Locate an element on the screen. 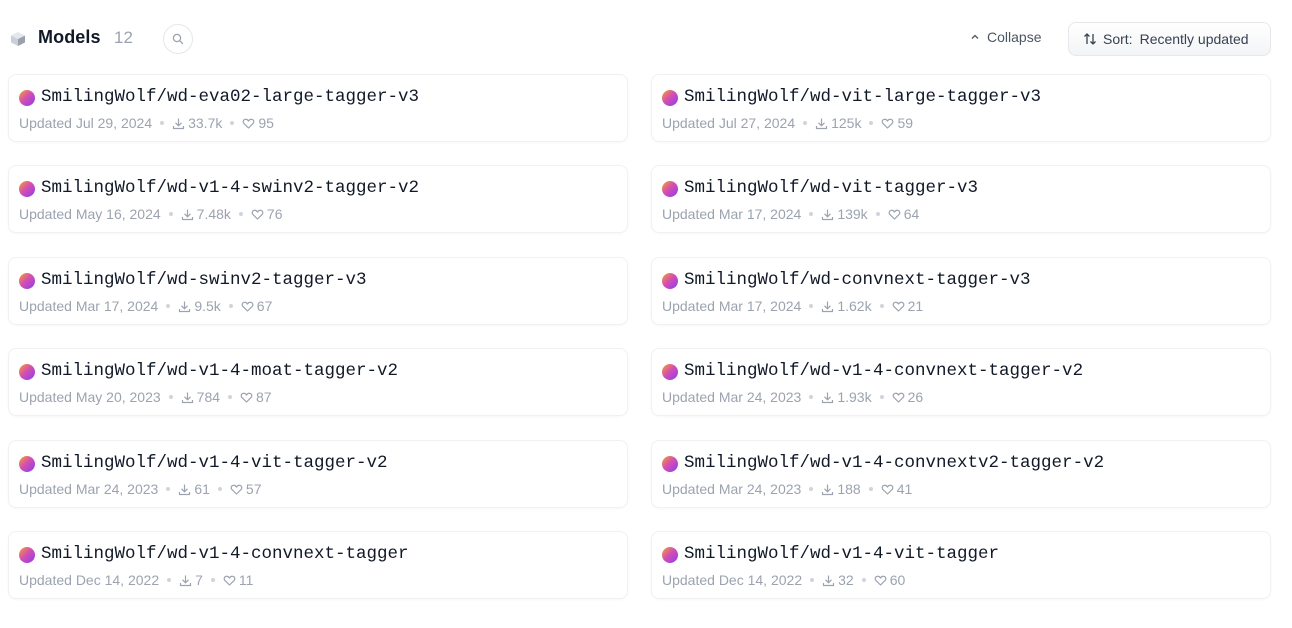 Image resolution: width=1292 pixels, height=628 pixels. download-count: 188 is located at coordinates (849, 489).